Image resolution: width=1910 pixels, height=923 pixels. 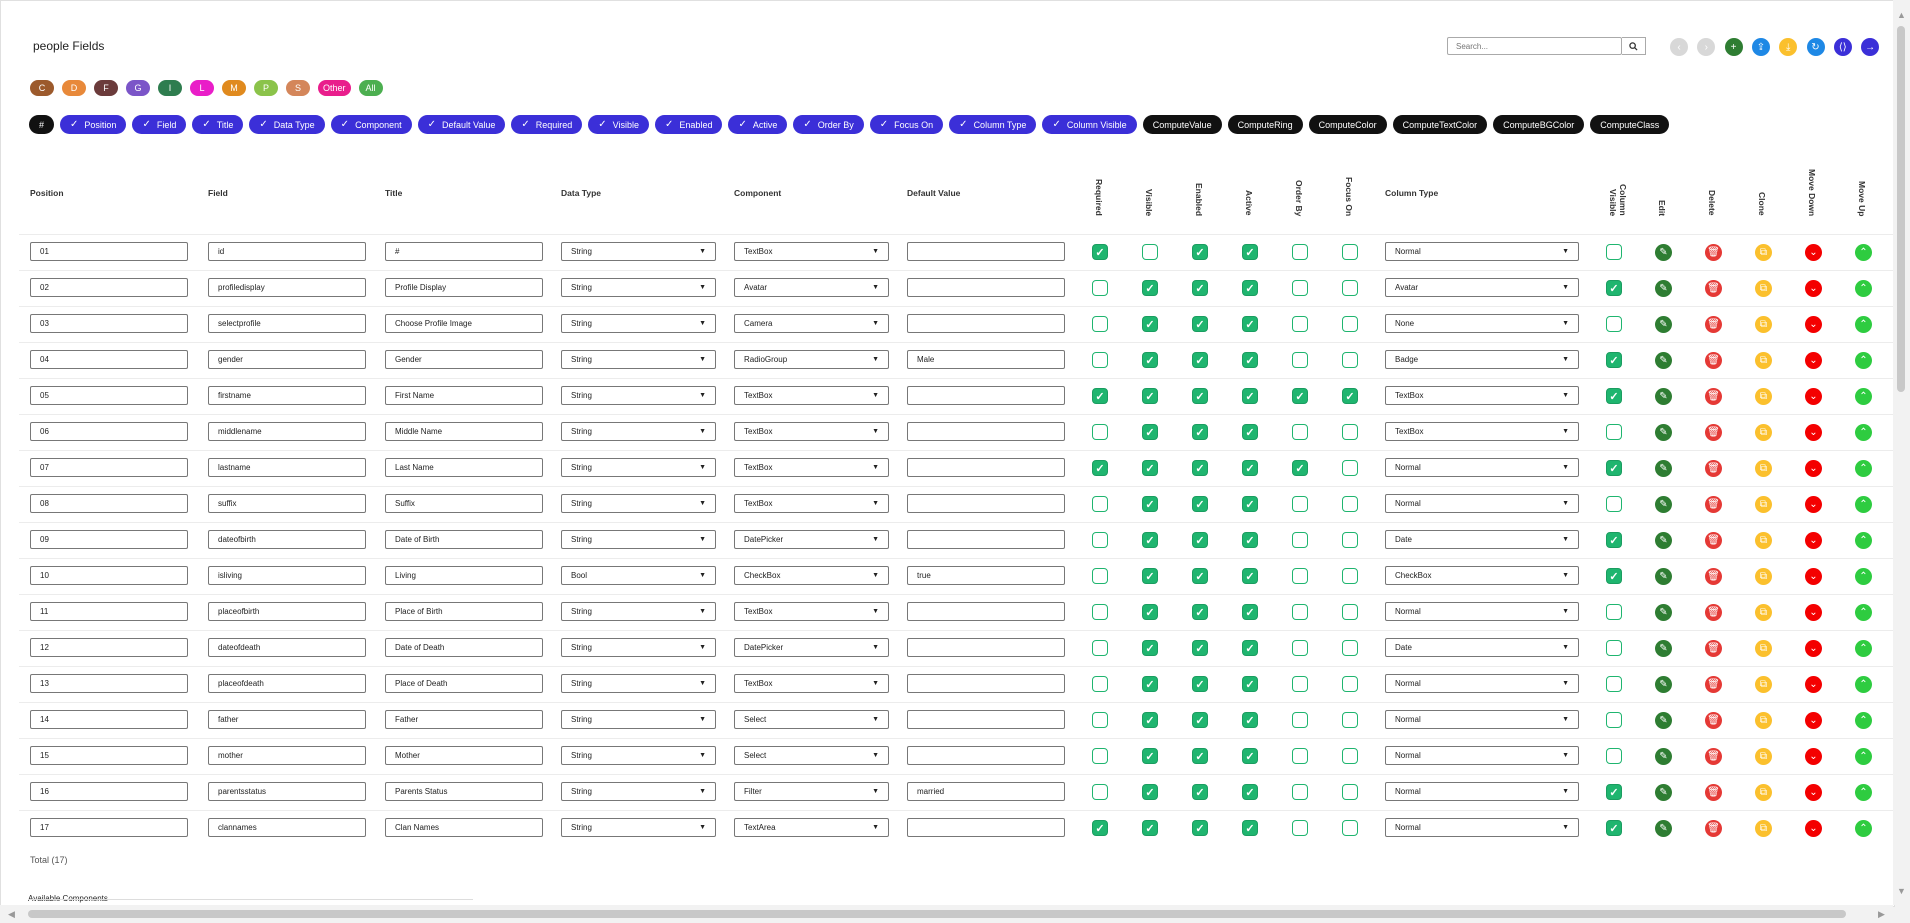 I want to click on code-button: ⟨⟩, so click(x=1842, y=47).